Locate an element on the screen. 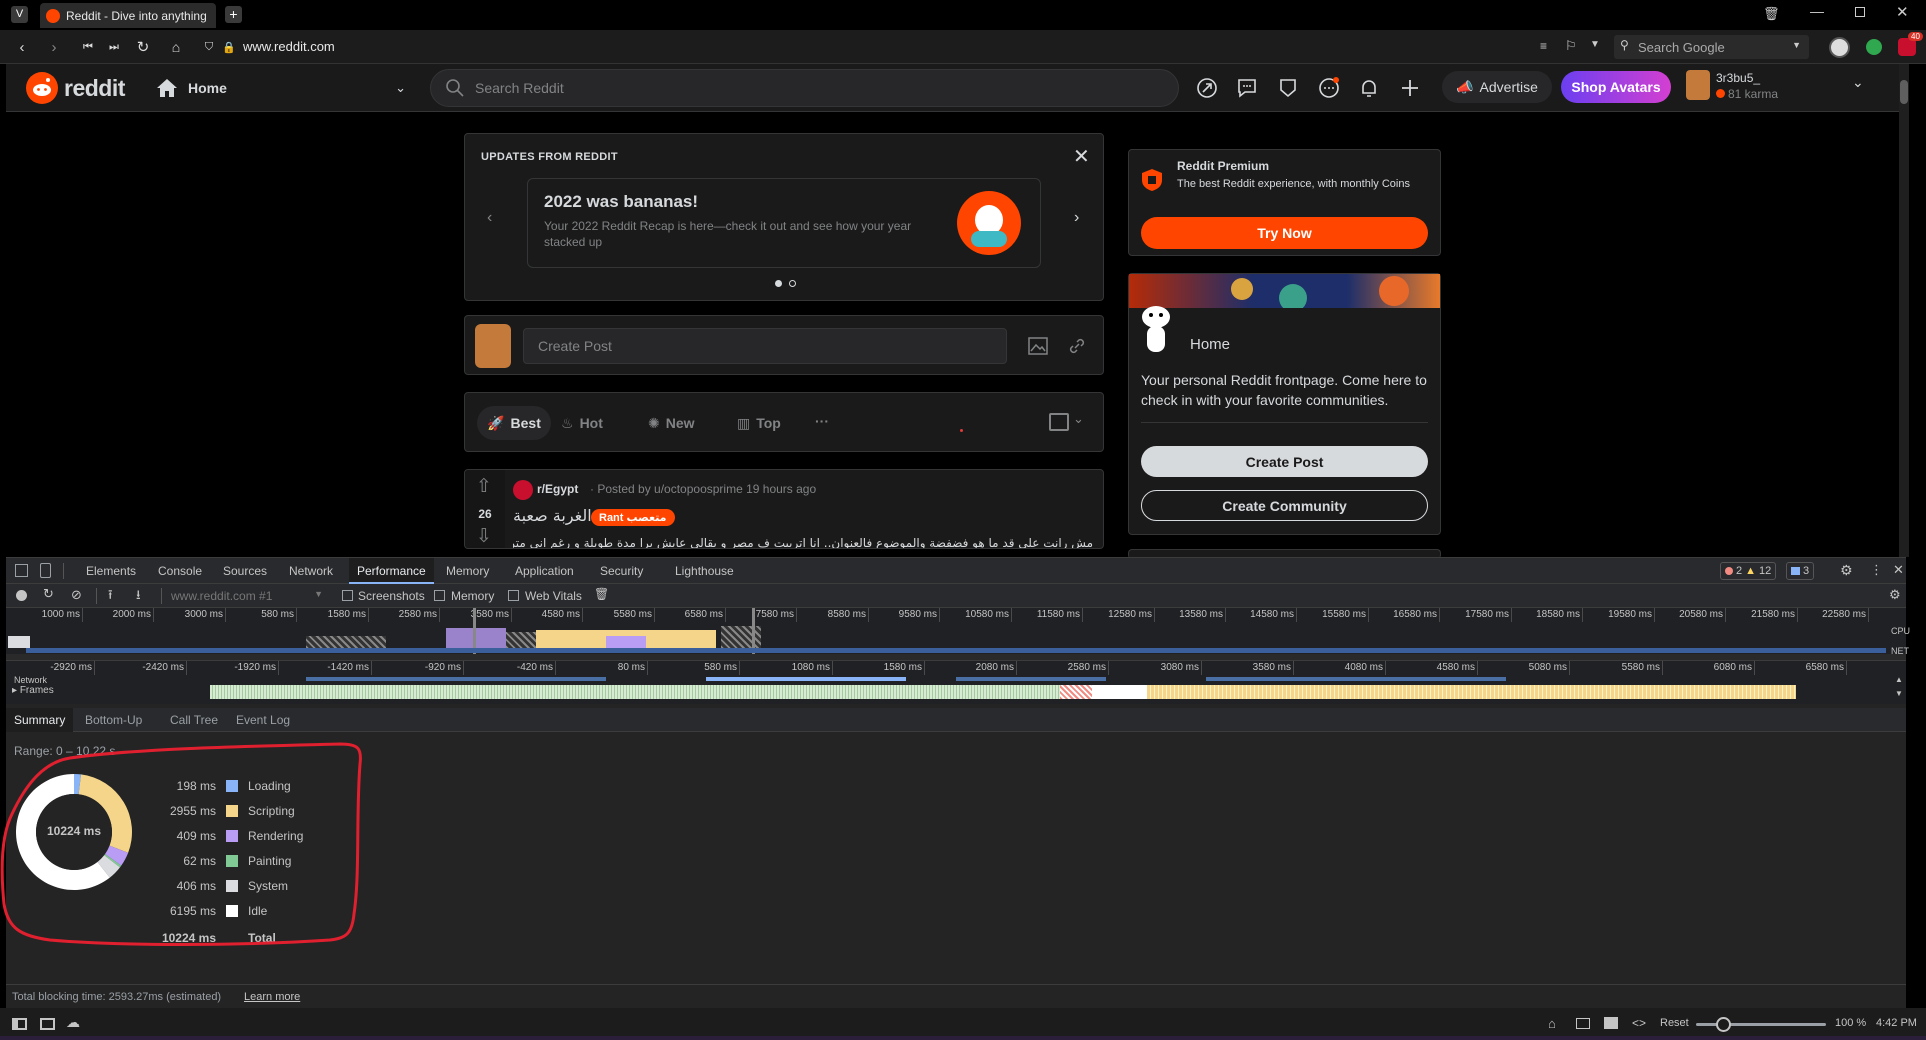 This screenshot has height=1040, width=1926. tab-network: Network is located at coordinates (311, 571).